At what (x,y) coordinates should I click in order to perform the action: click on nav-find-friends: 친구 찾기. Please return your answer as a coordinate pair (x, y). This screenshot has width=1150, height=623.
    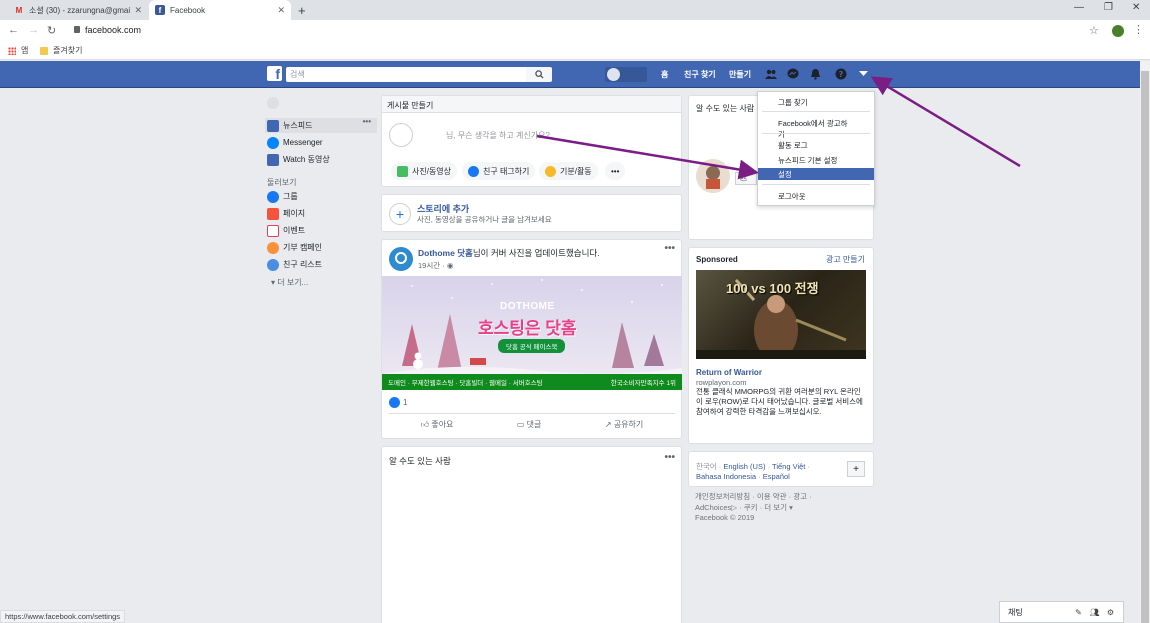
    Looking at the image, I should click on (700, 74).